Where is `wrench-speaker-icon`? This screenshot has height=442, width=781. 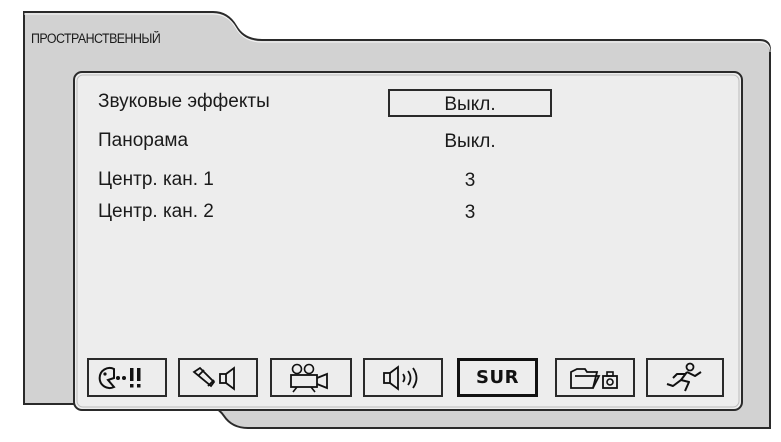 wrench-speaker-icon is located at coordinates (213, 378).